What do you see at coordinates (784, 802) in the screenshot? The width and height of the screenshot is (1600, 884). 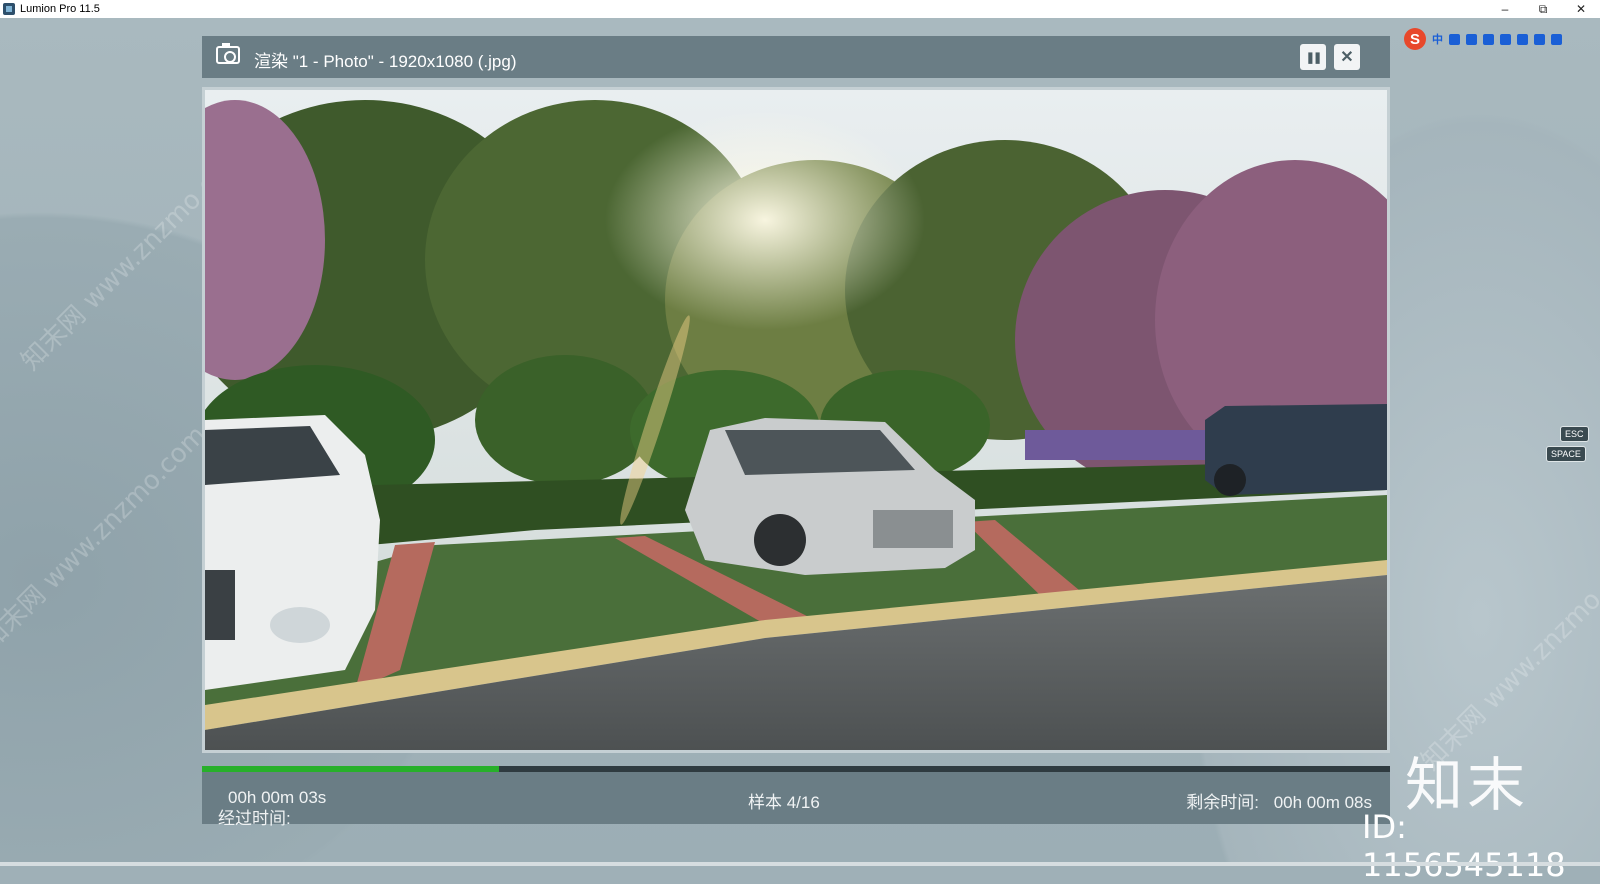 I see `sample-counter: 样本 4/16` at bounding box center [784, 802].